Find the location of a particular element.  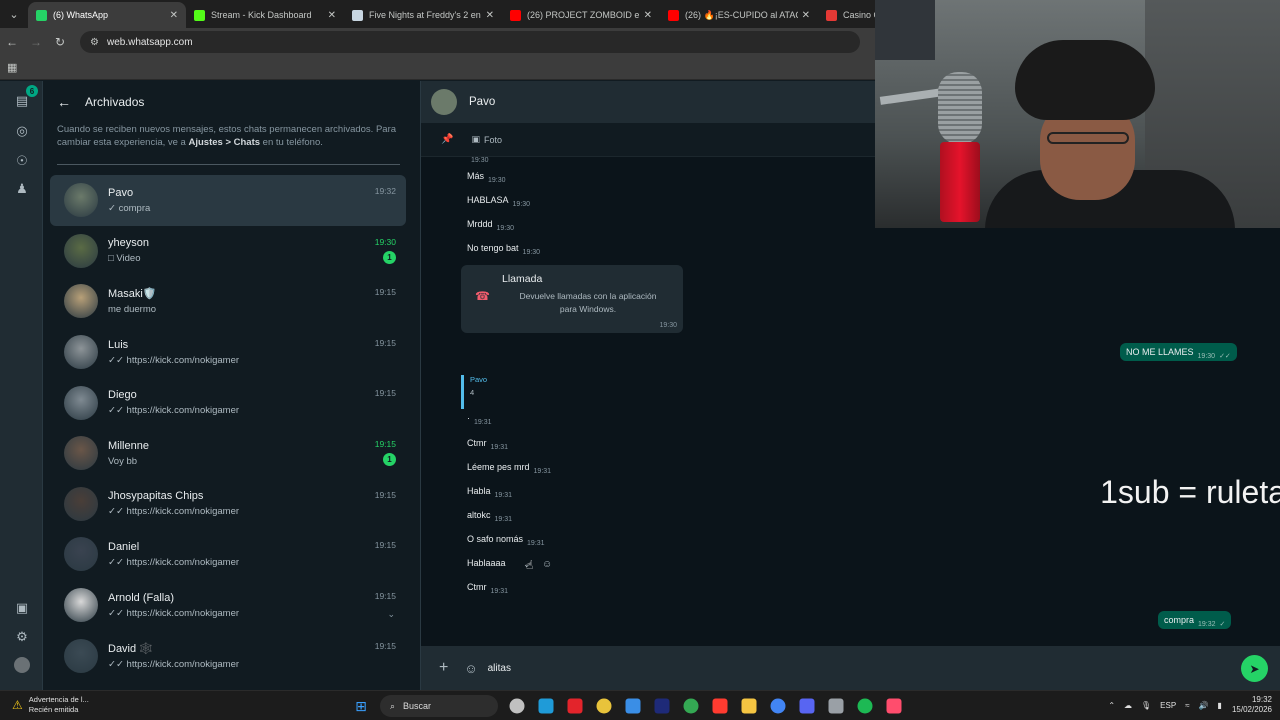

sticker-icon: ☺ is located at coordinates (470, 668).